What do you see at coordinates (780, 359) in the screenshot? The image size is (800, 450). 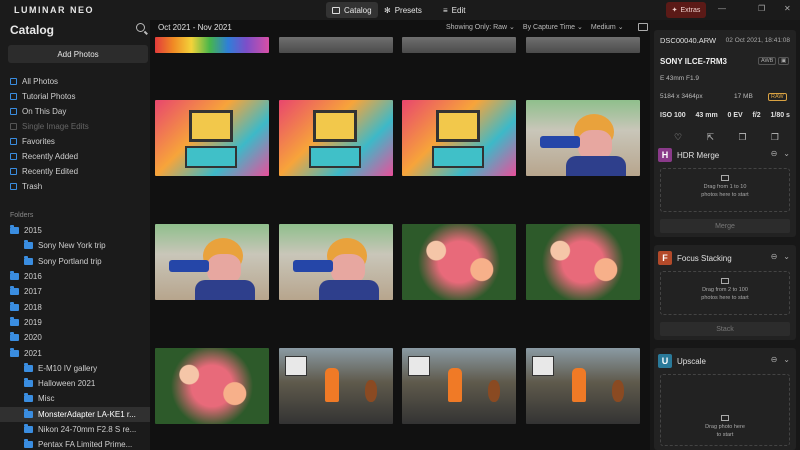 I see `tool-controls: ⊖ ⌄` at bounding box center [780, 359].